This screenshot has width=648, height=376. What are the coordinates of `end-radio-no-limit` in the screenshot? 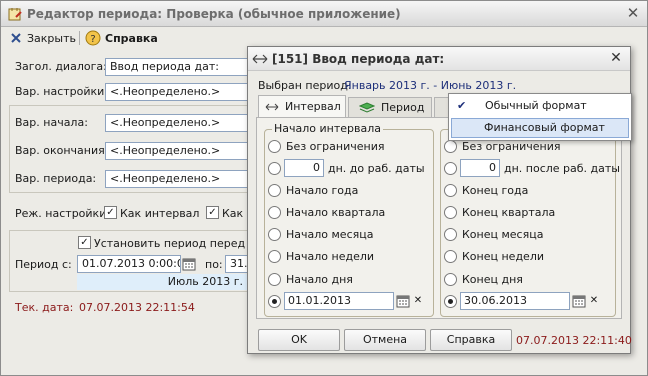 It's located at (450, 146).